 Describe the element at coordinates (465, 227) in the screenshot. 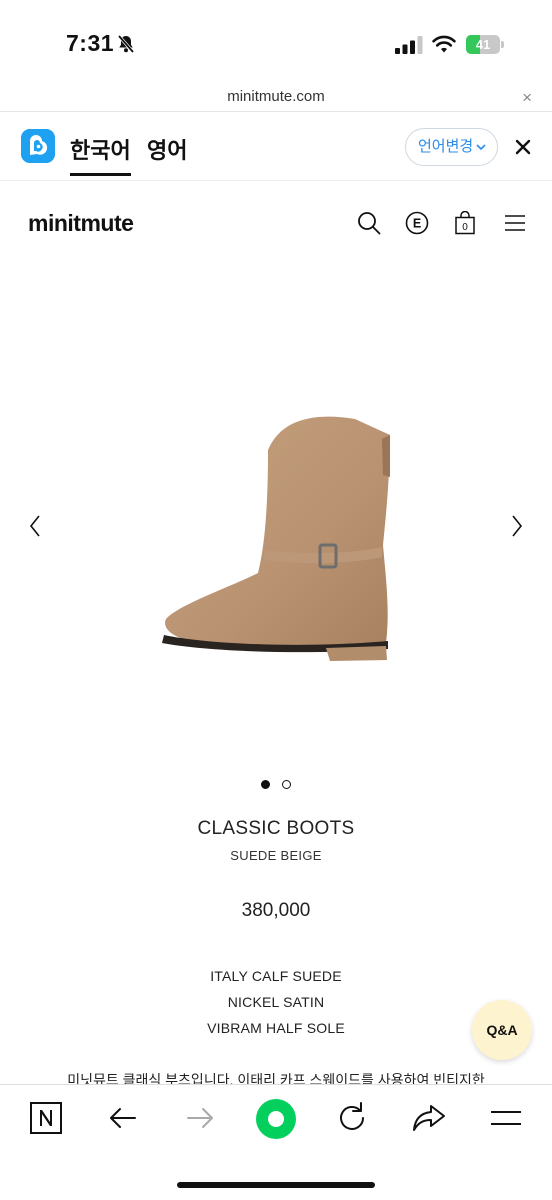

I see `cart-count: 0` at that location.